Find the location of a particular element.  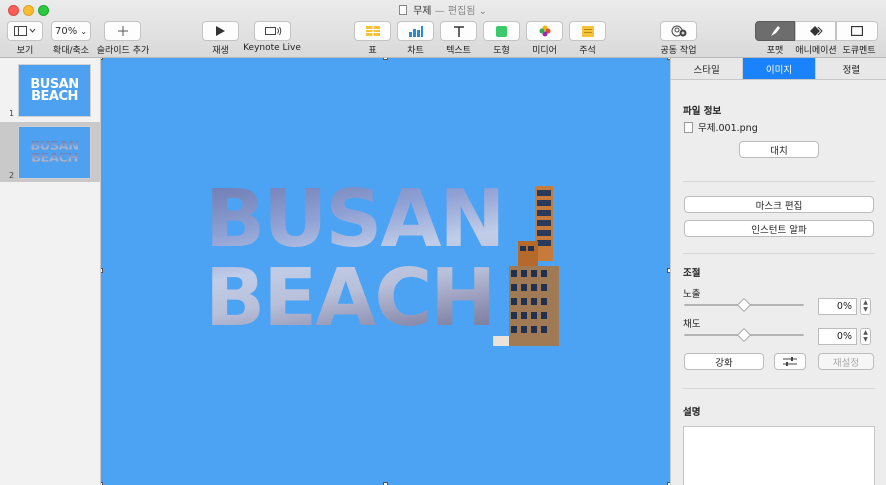

comment-button is located at coordinates (587, 31).